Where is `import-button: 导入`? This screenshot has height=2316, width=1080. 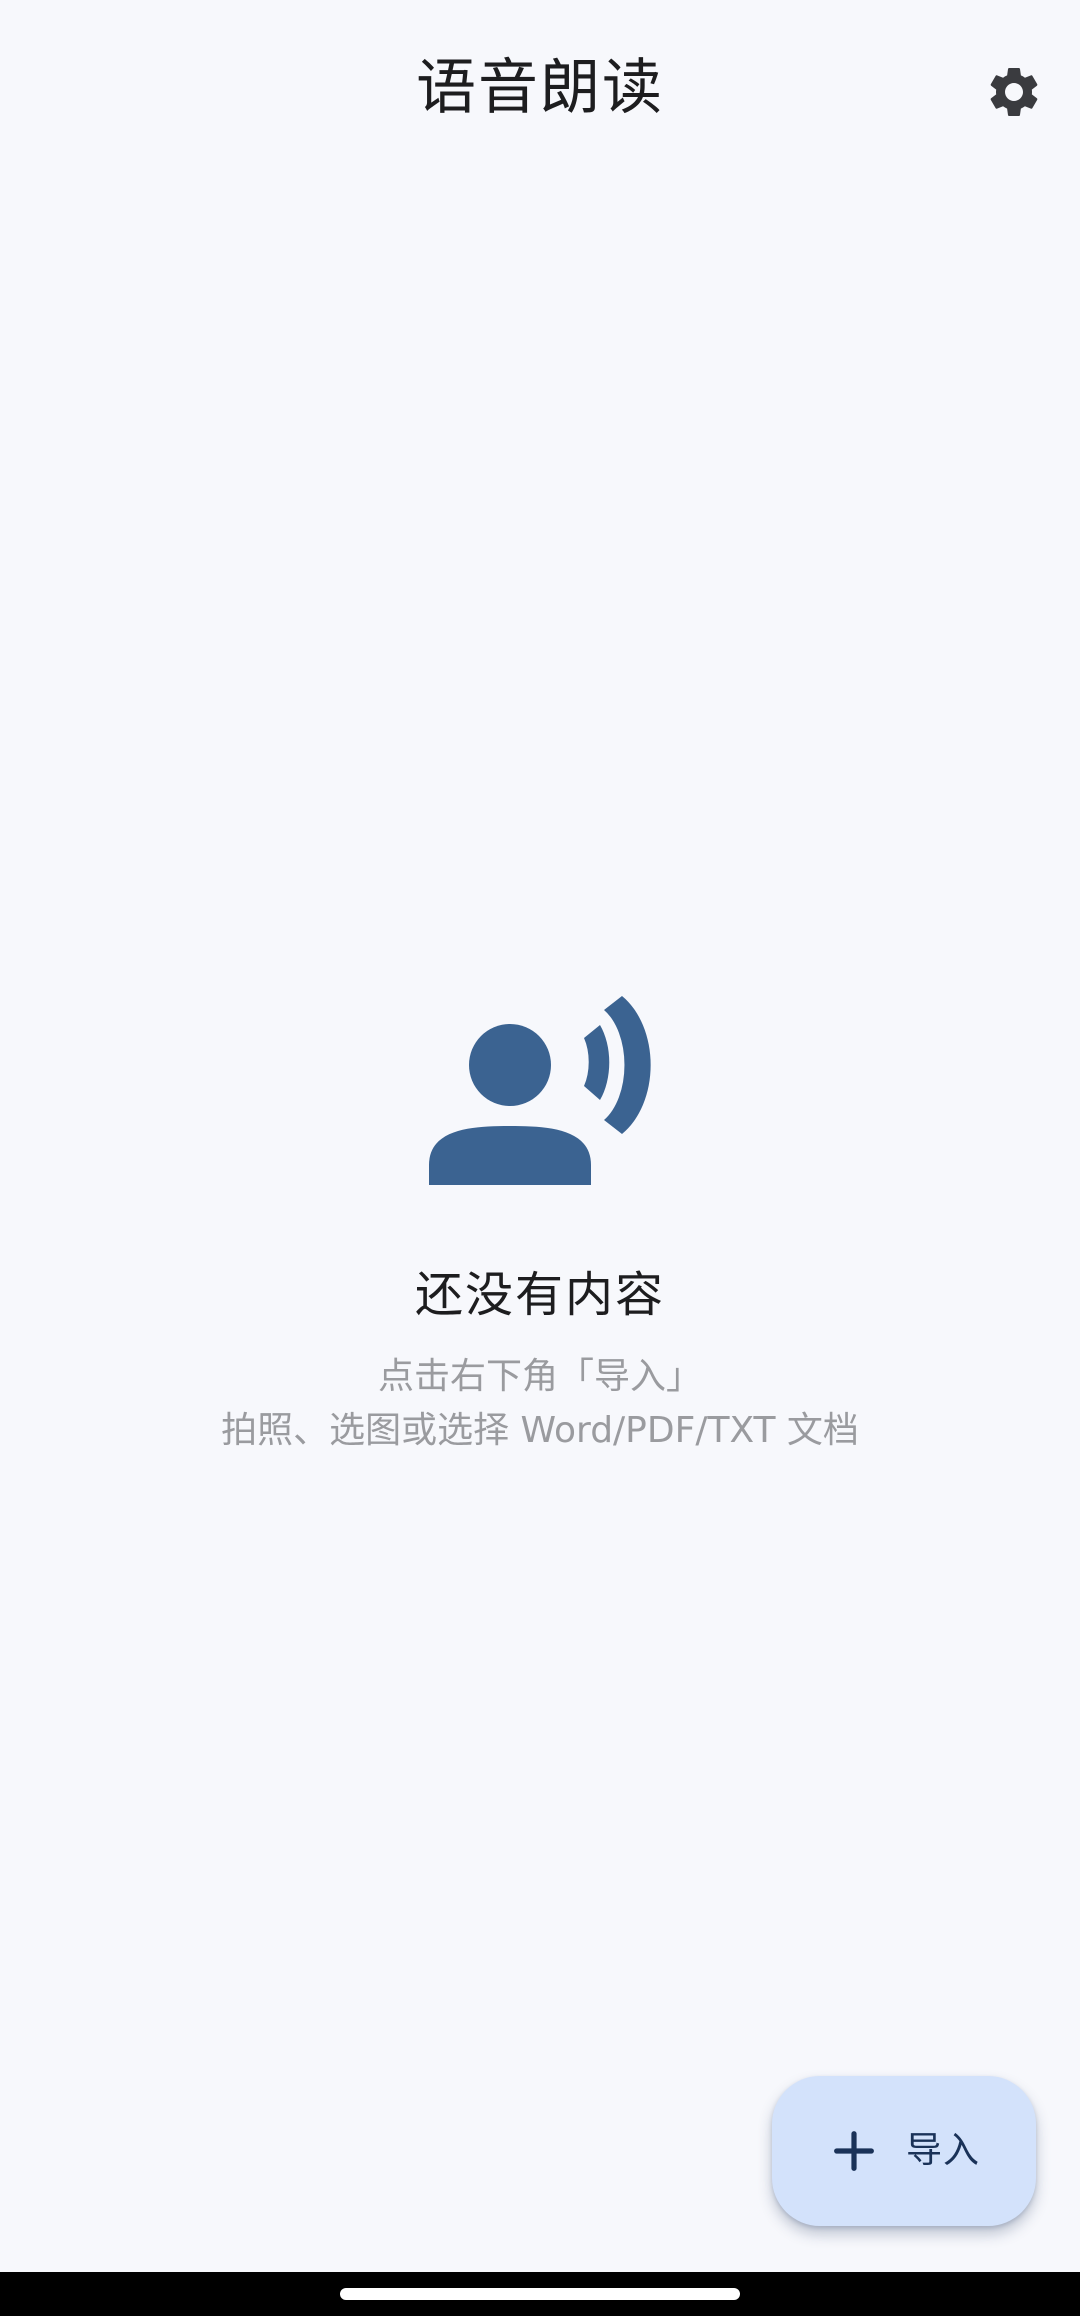
import-button: 导入 is located at coordinates (904, 2151).